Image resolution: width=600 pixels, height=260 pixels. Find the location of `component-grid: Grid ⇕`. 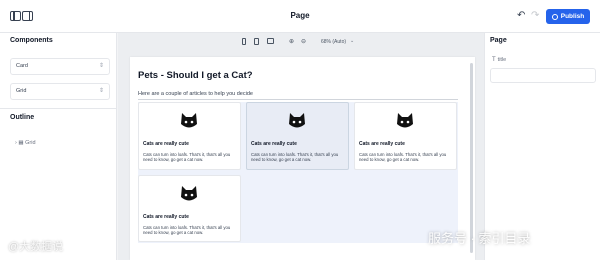

component-grid: Grid ⇕ is located at coordinates (60, 91).